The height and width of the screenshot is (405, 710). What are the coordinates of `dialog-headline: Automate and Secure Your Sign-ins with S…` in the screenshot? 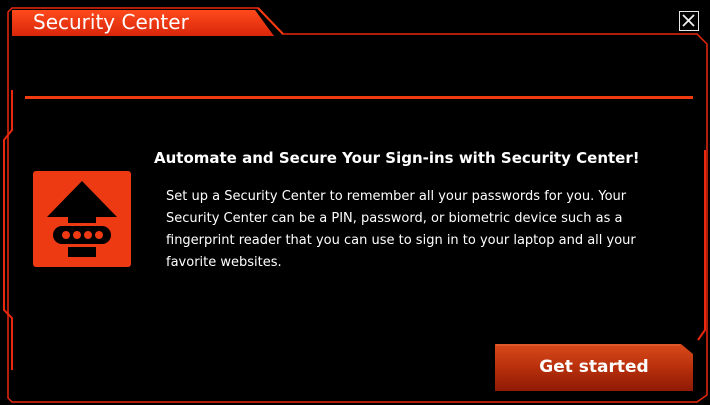 It's located at (397, 158).